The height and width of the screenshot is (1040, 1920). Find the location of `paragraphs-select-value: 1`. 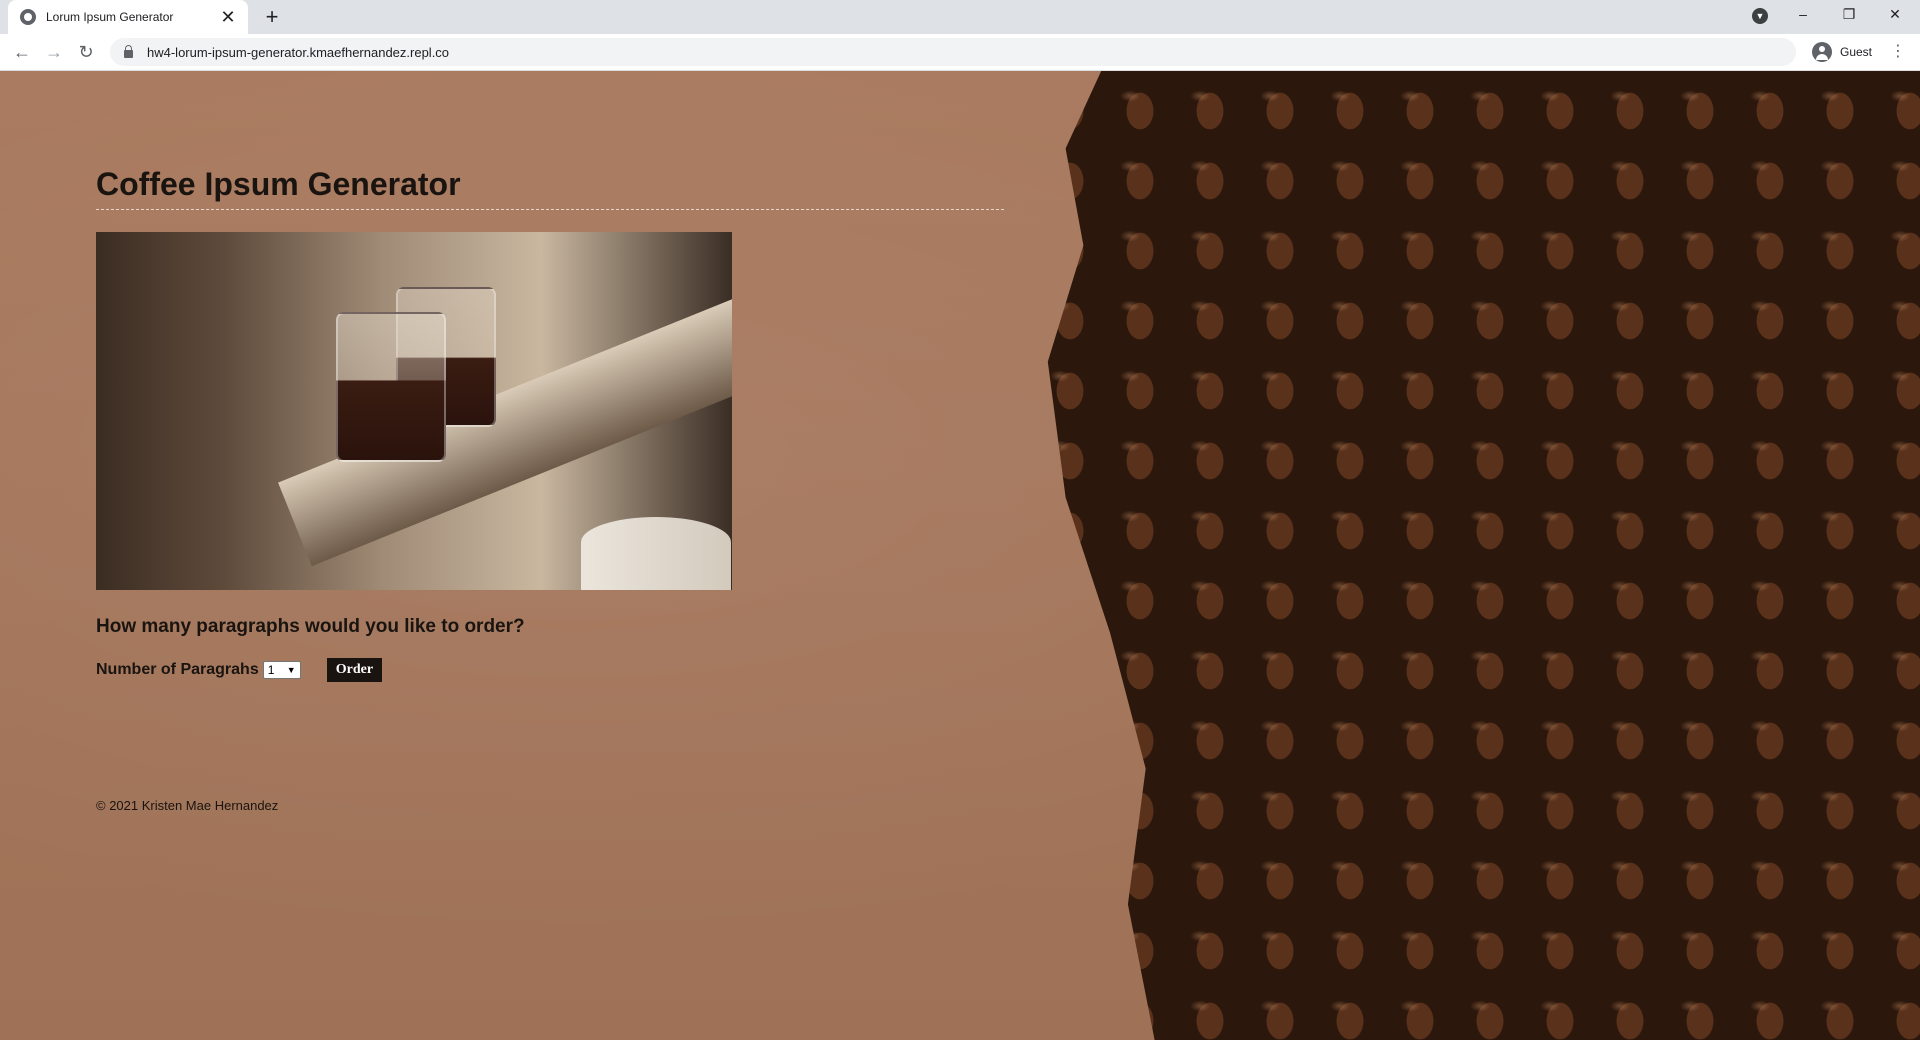

paragraphs-select-value: 1 is located at coordinates (271, 670).